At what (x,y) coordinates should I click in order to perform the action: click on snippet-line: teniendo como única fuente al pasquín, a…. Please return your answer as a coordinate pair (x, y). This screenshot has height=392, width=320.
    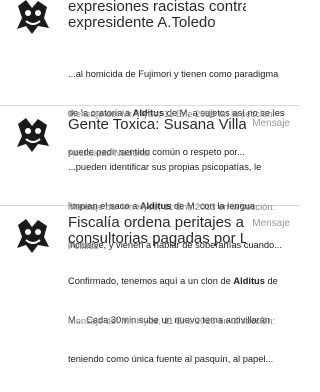
    Looking at the image, I should click on (171, 359).